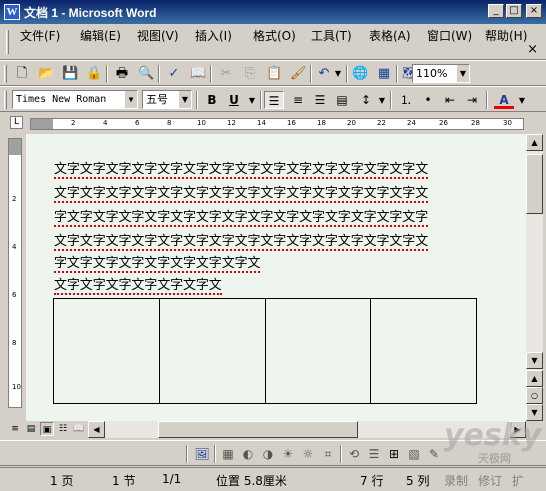  What do you see at coordinates (252, 101) in the screenshot?
I see `underline-dropdown-icon: ▼` at bounding box center [252, 101].